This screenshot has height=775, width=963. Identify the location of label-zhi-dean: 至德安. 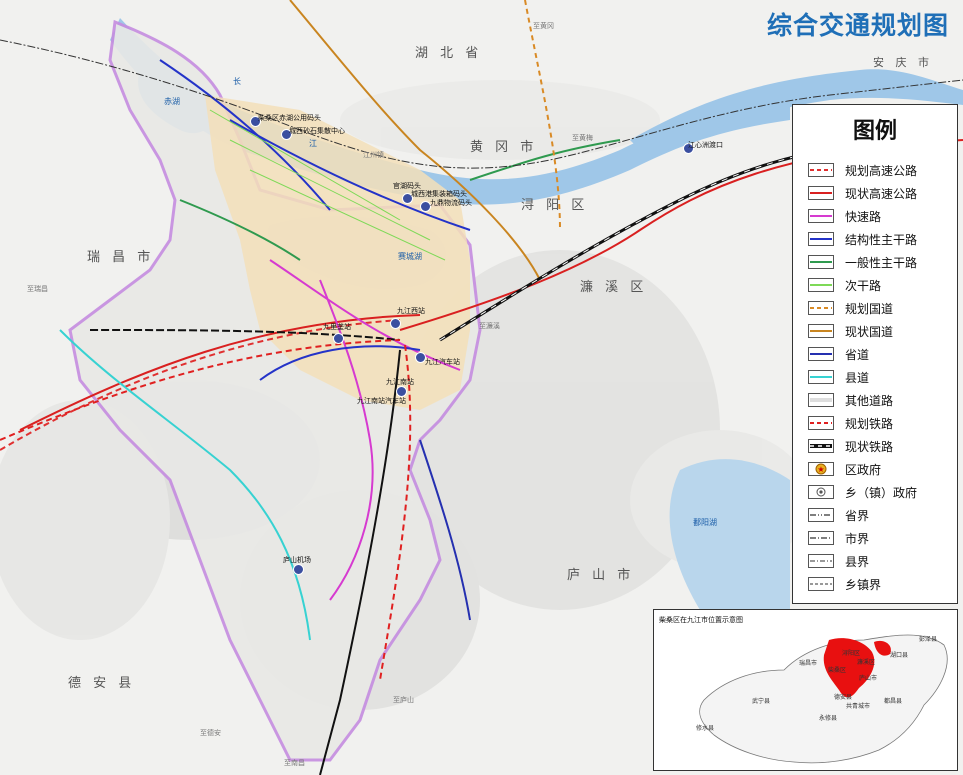
(210, 733).